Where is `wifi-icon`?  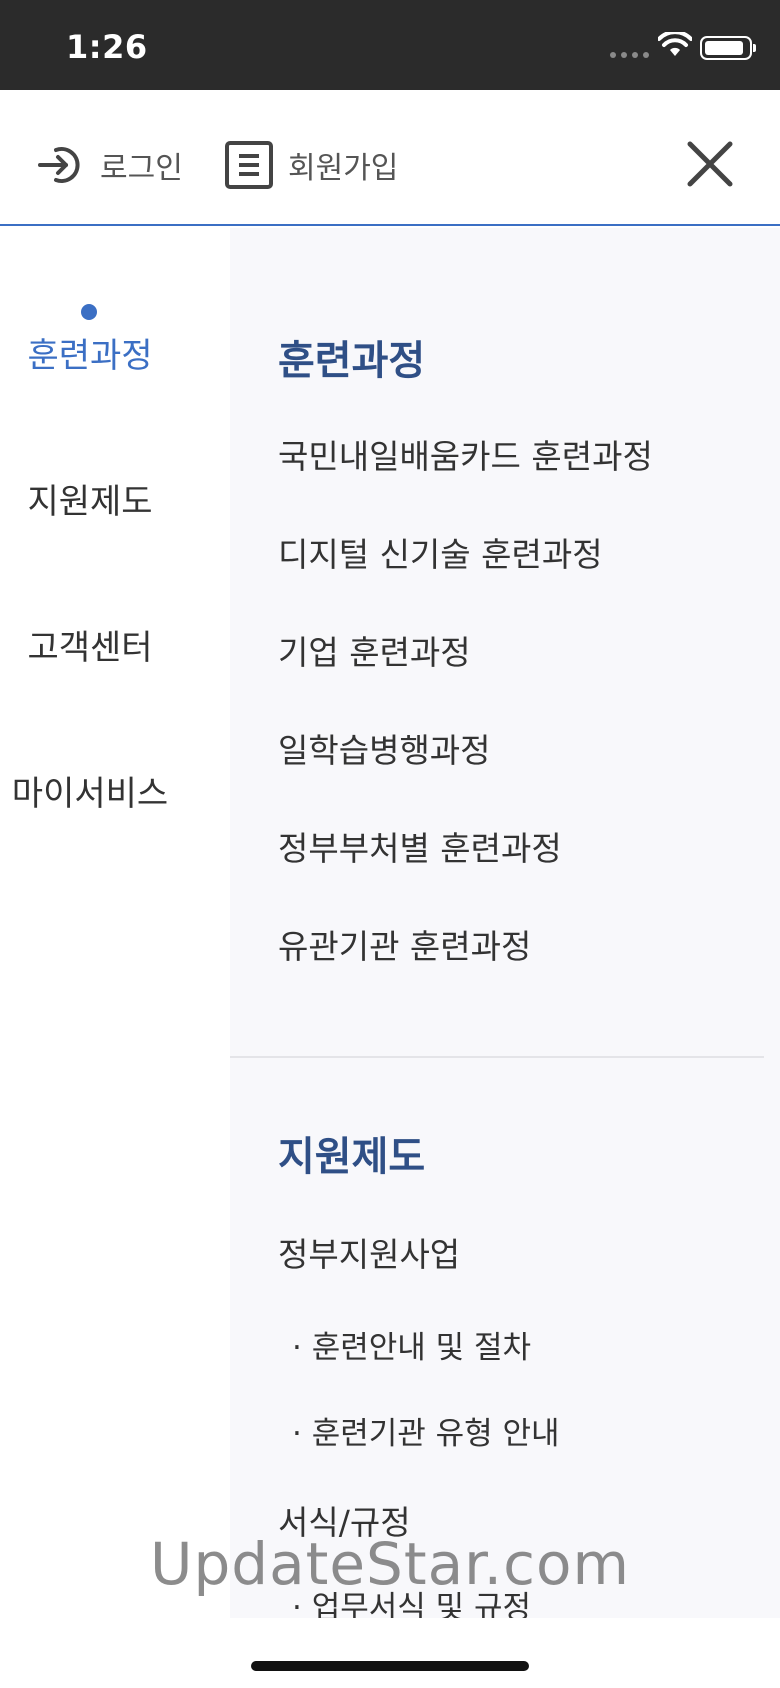 wifi-icon is located at coordinates (675, 44).